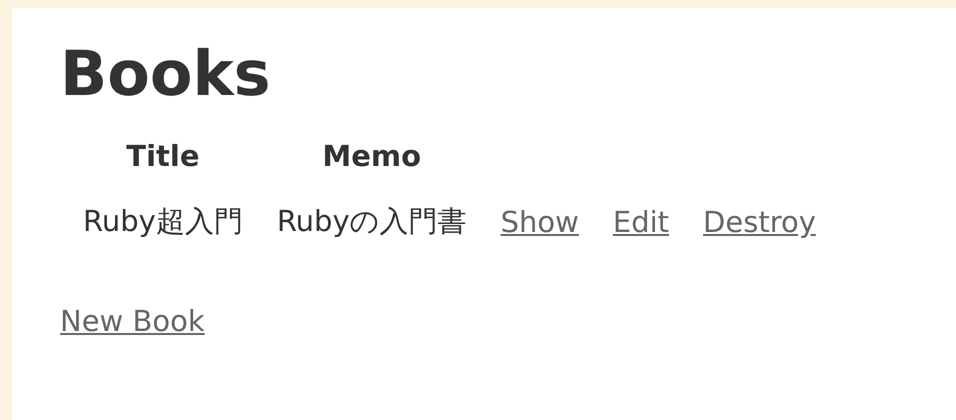 The height and width of the screenshot is (420, 956). Describe the element at coordinates (759, 222) in the screenshot. I see `action-link: Destroy` at that location.